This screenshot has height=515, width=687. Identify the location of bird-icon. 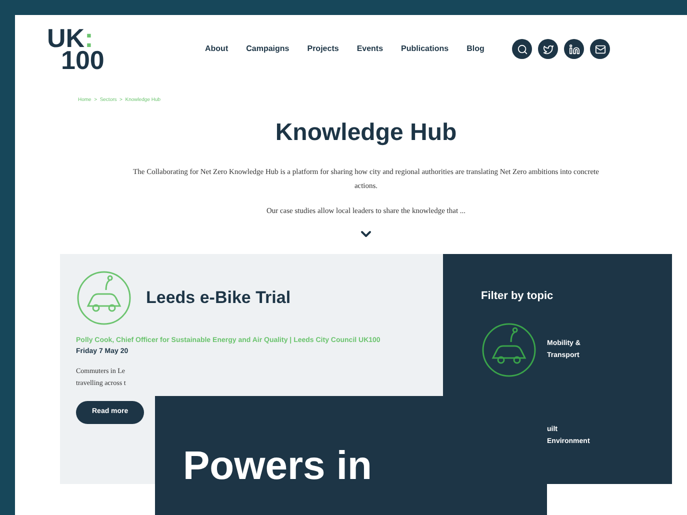
(548, 49).